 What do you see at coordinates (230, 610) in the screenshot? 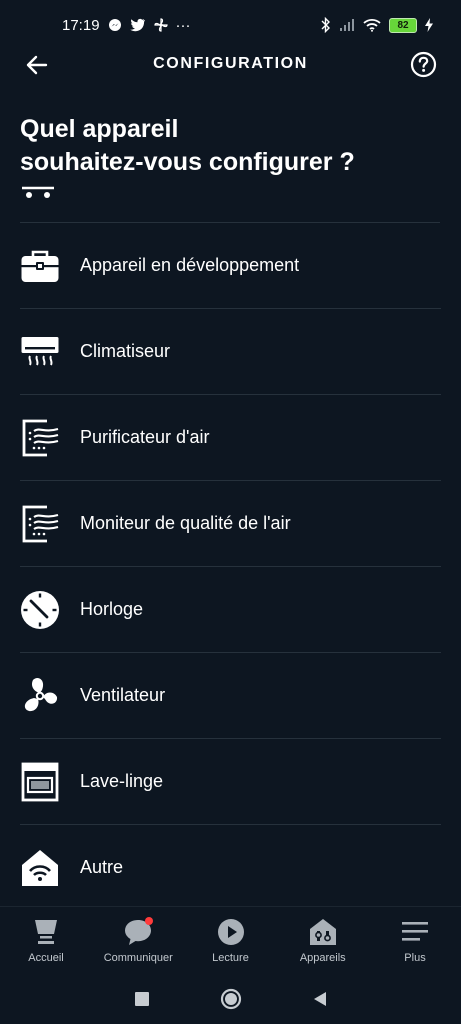
I see `device-item-clock: Horloge` at bounding box center [230, 610].